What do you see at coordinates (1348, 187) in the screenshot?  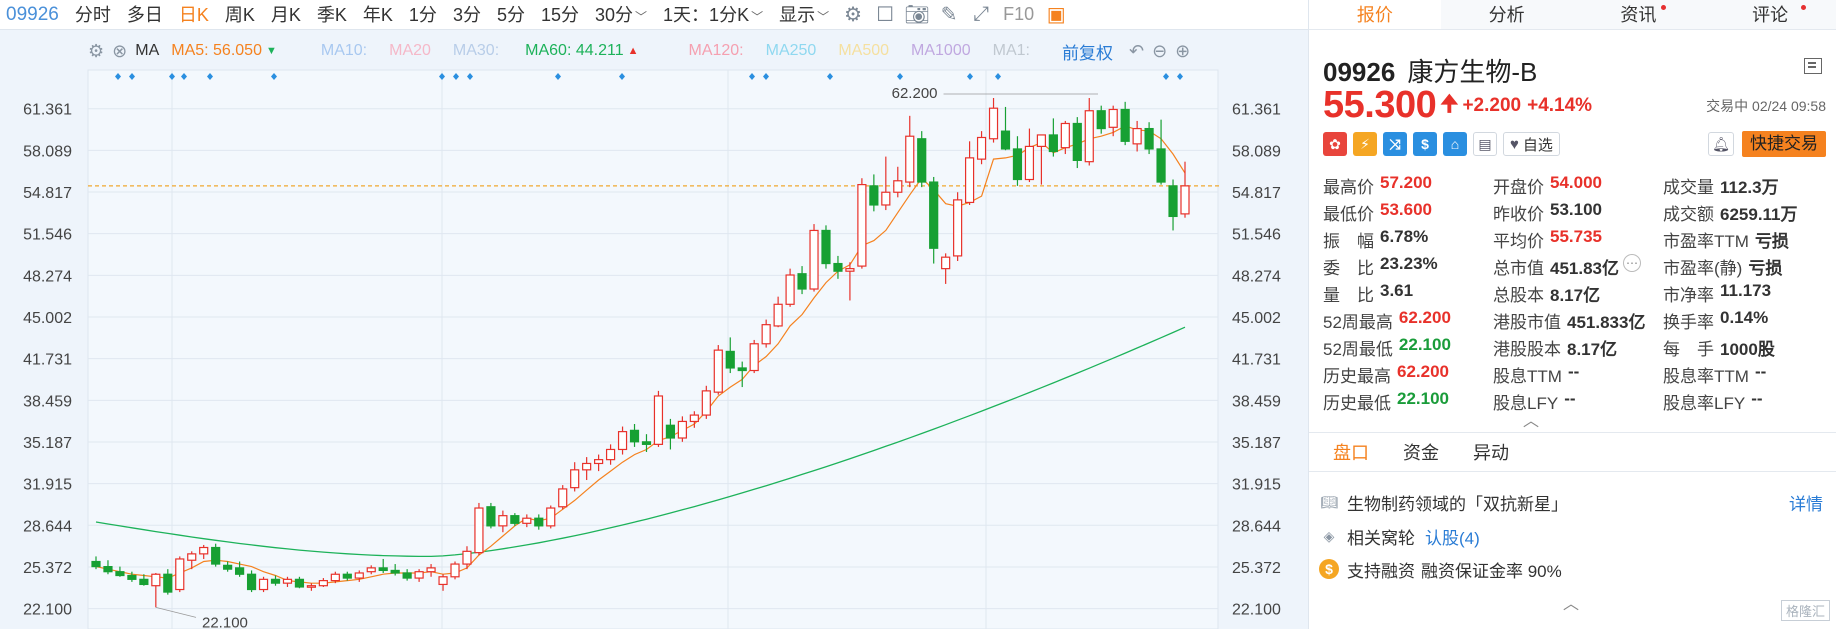 I see `stat-label: 最高价` at bounding box center [1348, 187].